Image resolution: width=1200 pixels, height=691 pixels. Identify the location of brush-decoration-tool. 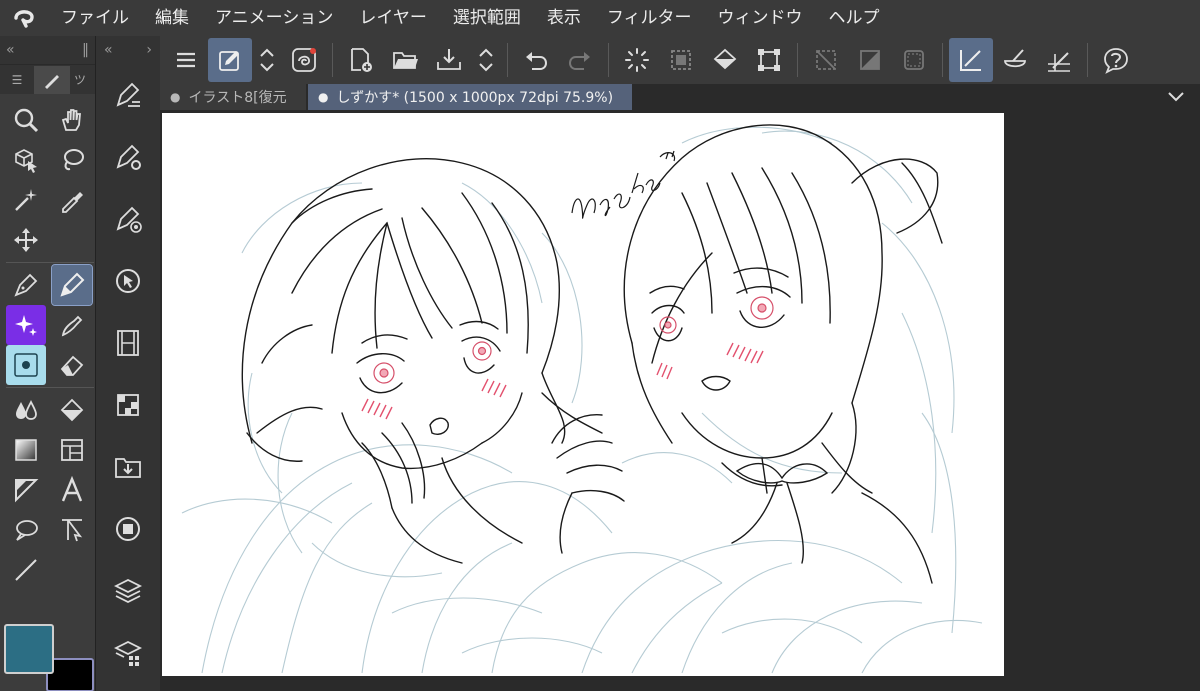
(26, 325).